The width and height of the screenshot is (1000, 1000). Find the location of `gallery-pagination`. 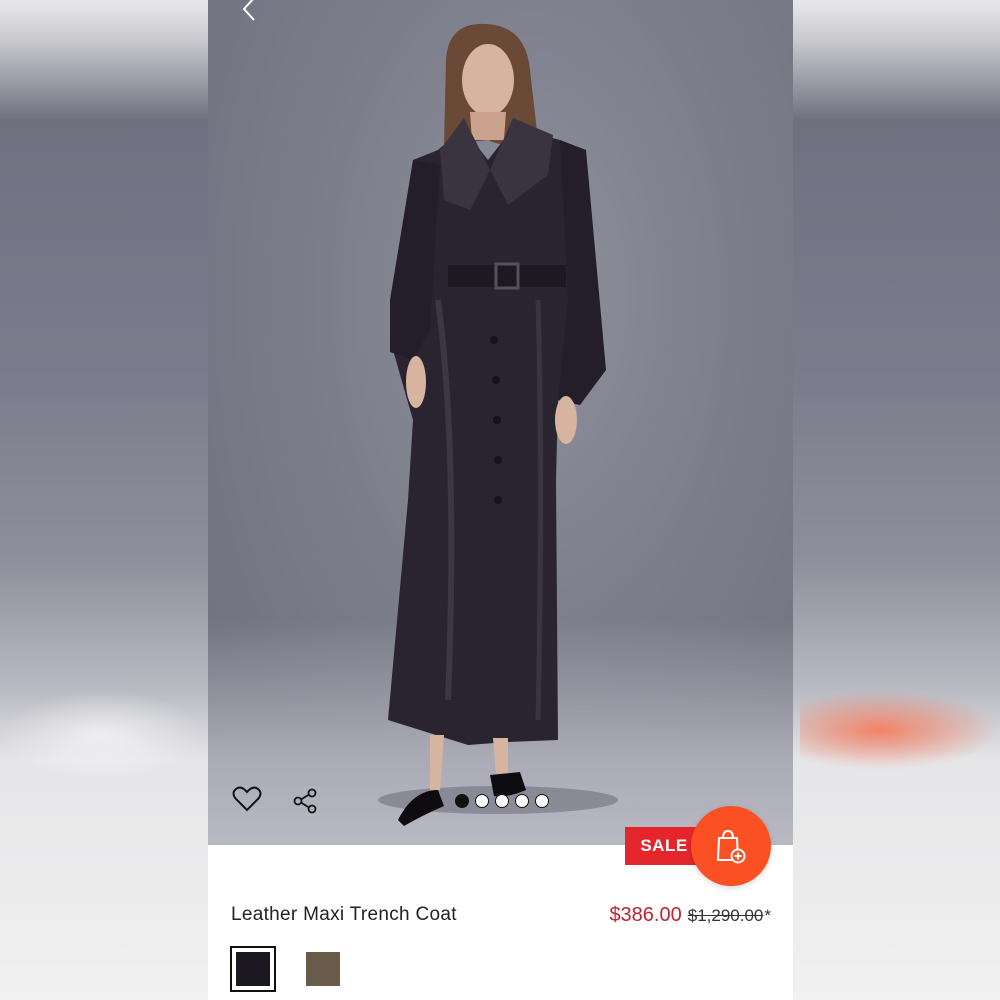

gallery-pagination is located at coordinates (502, 801).